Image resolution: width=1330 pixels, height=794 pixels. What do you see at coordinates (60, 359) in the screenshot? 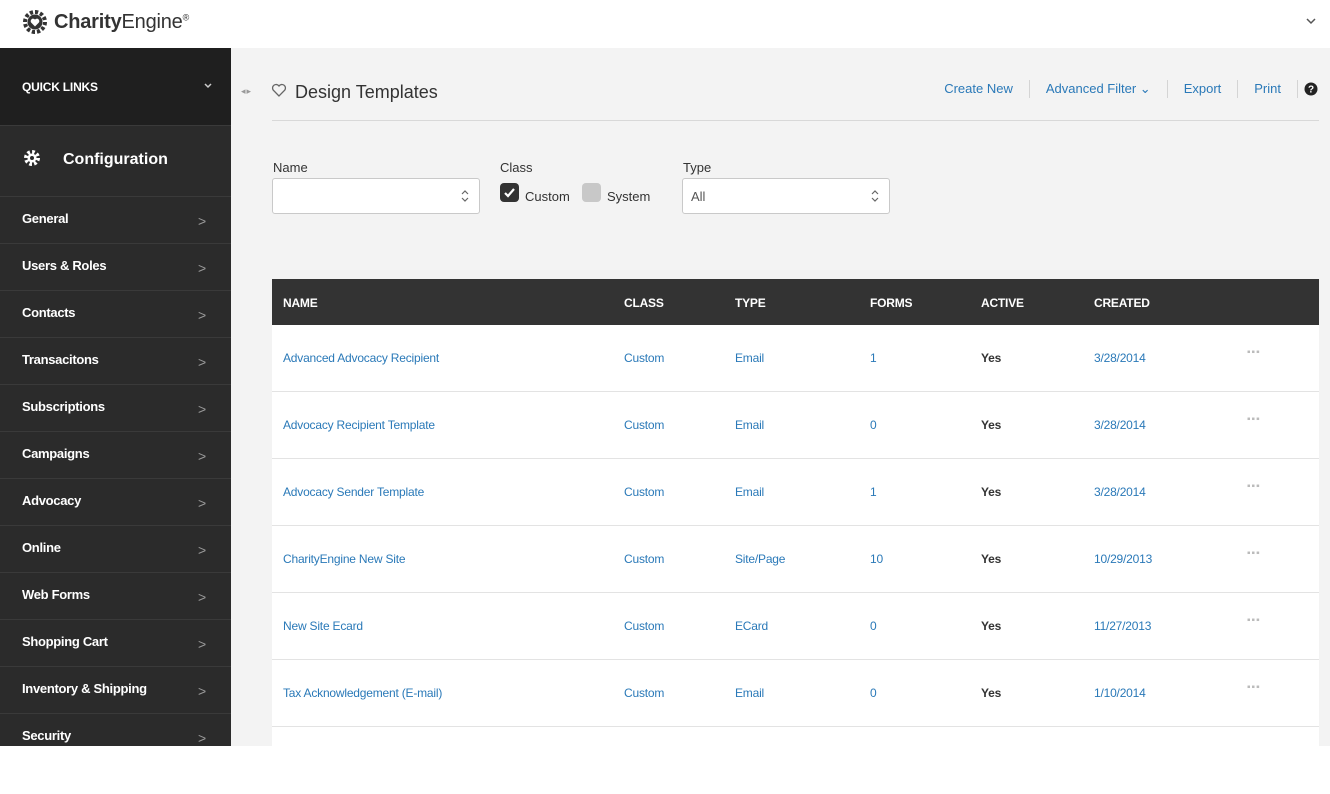
I see `sidebar-item-label: Transacitons` at bounding box center [60, 359].